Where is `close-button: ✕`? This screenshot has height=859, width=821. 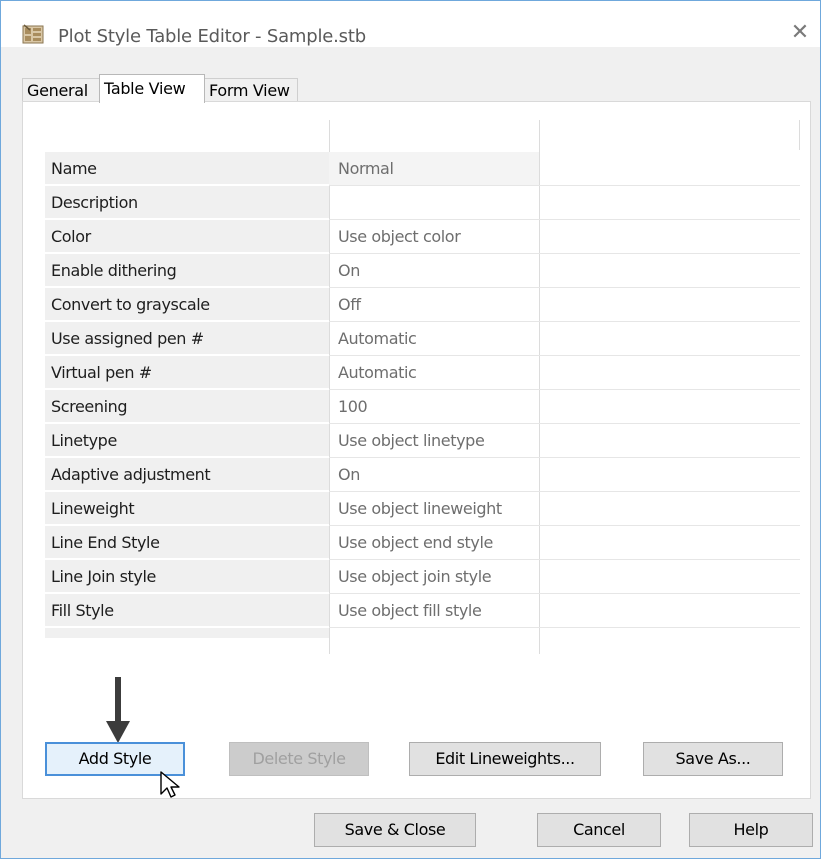 close-button: ✕ is located at coordinates (800, 33).